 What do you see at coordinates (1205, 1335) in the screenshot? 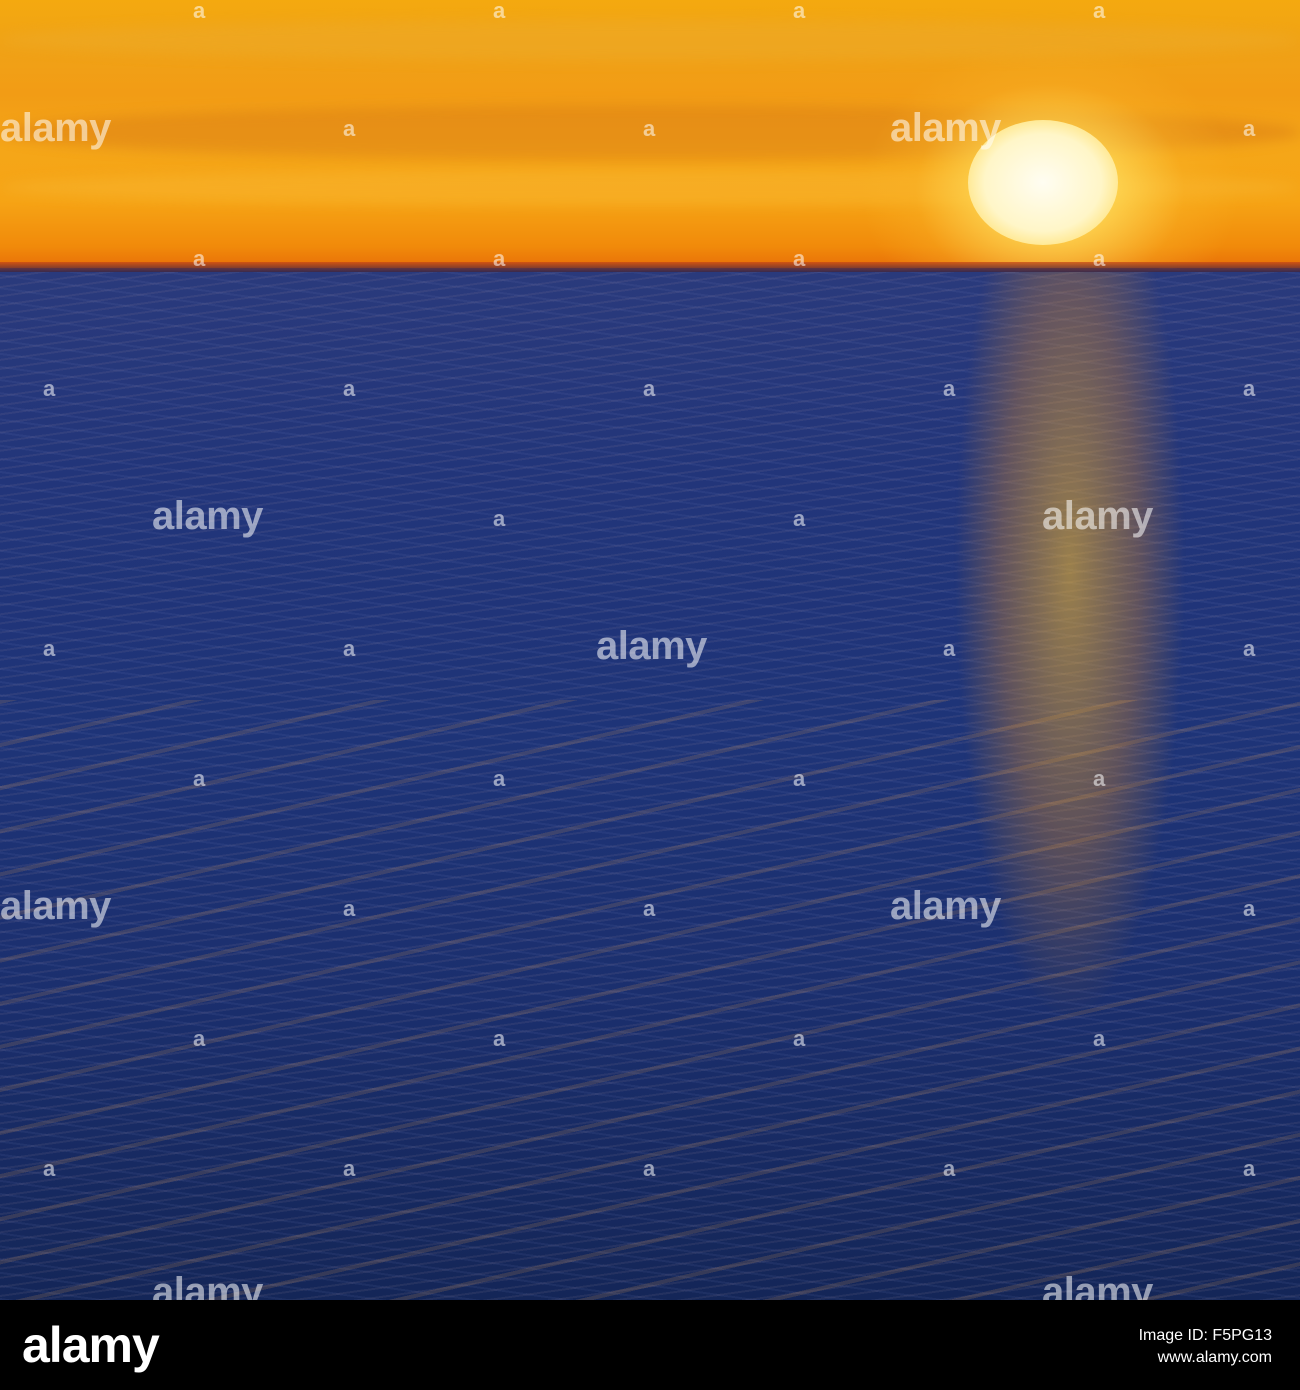
I see `image-id: Image ID: F5PG13` at bounding box center [1205, 1335].